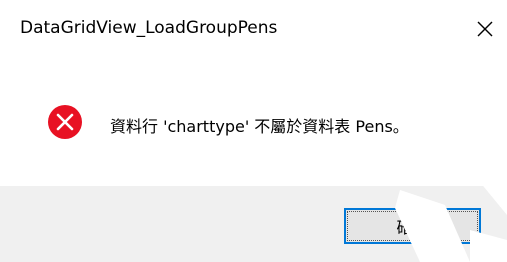 The image size is (507, 262). I want to click on ok-button: 確定, so click(412, 226).